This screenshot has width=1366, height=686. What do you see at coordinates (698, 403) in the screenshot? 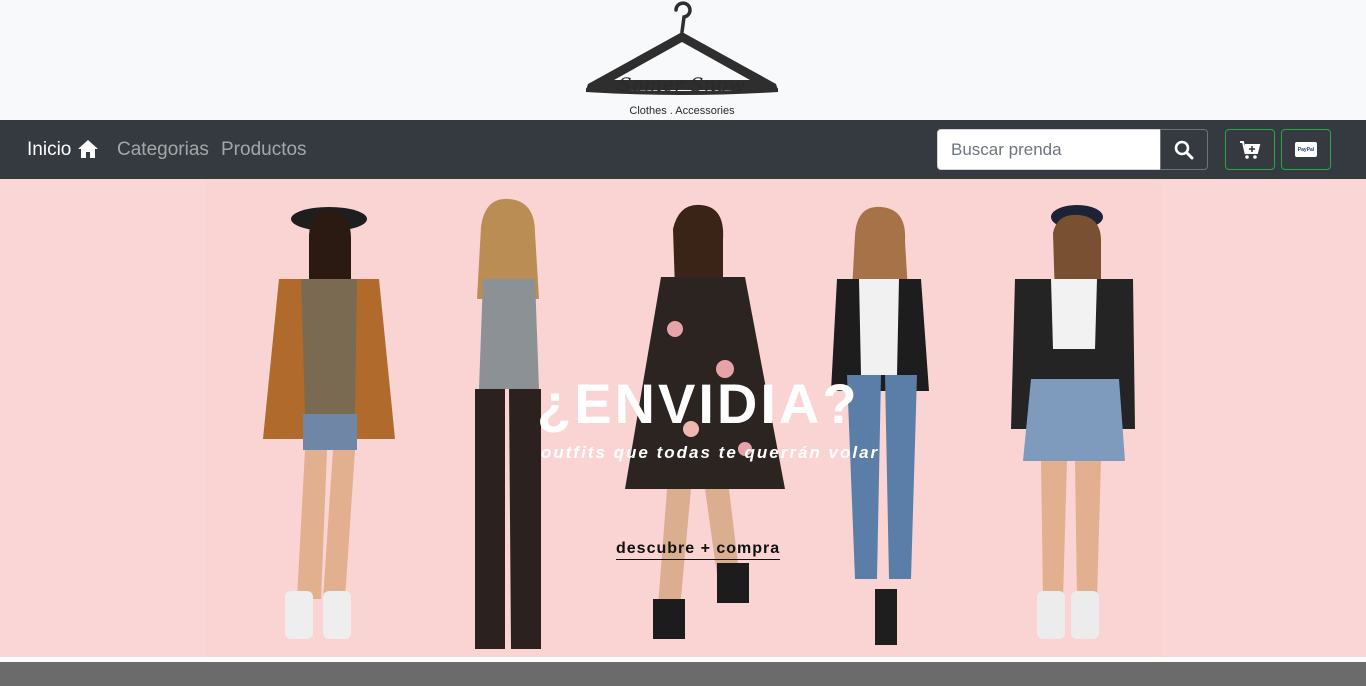
I see `hero-title: ¿ENVIDIA?` at bounding box center [698, 403].